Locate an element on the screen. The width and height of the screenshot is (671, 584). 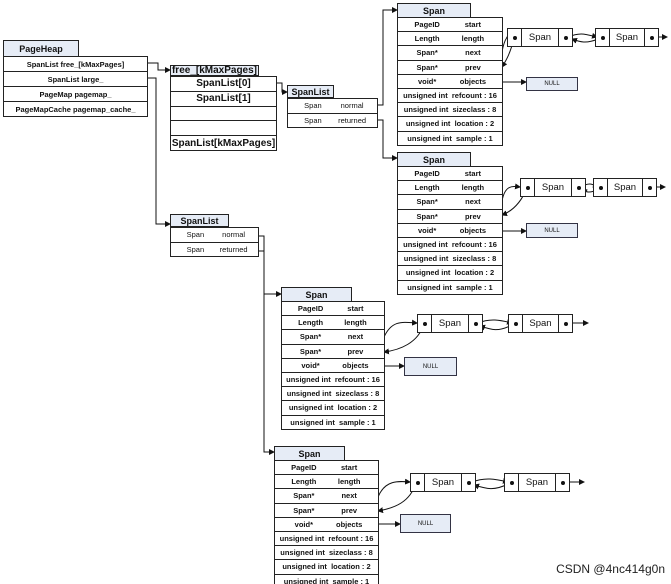
span-struct-2-row: Span* prev is located at coordinates (450, 217).